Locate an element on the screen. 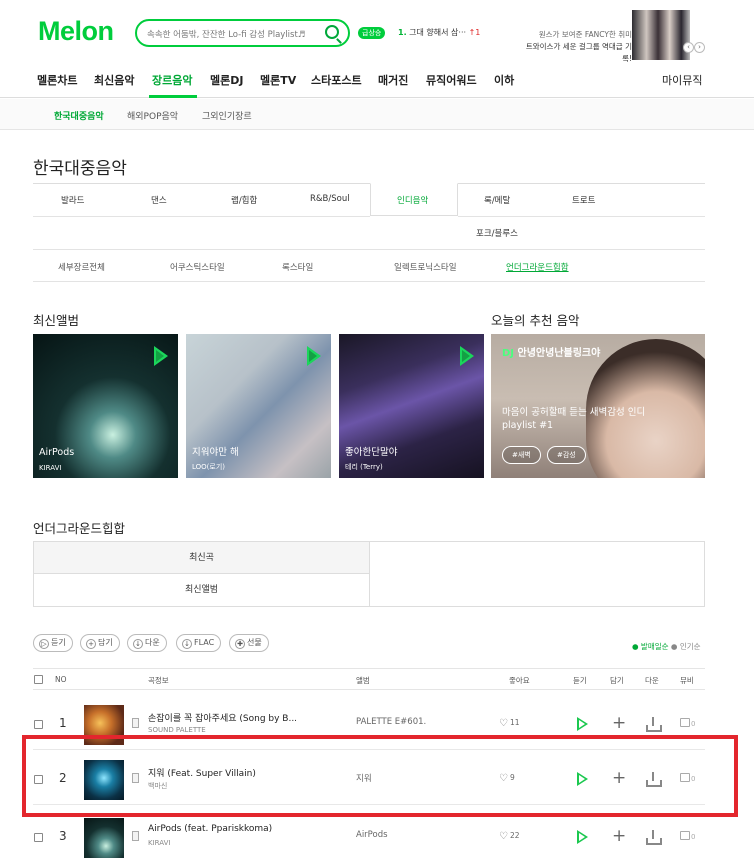 This screenshot has height=866, width=754. rising-rank: 1. is located at coordinates (402, 32).